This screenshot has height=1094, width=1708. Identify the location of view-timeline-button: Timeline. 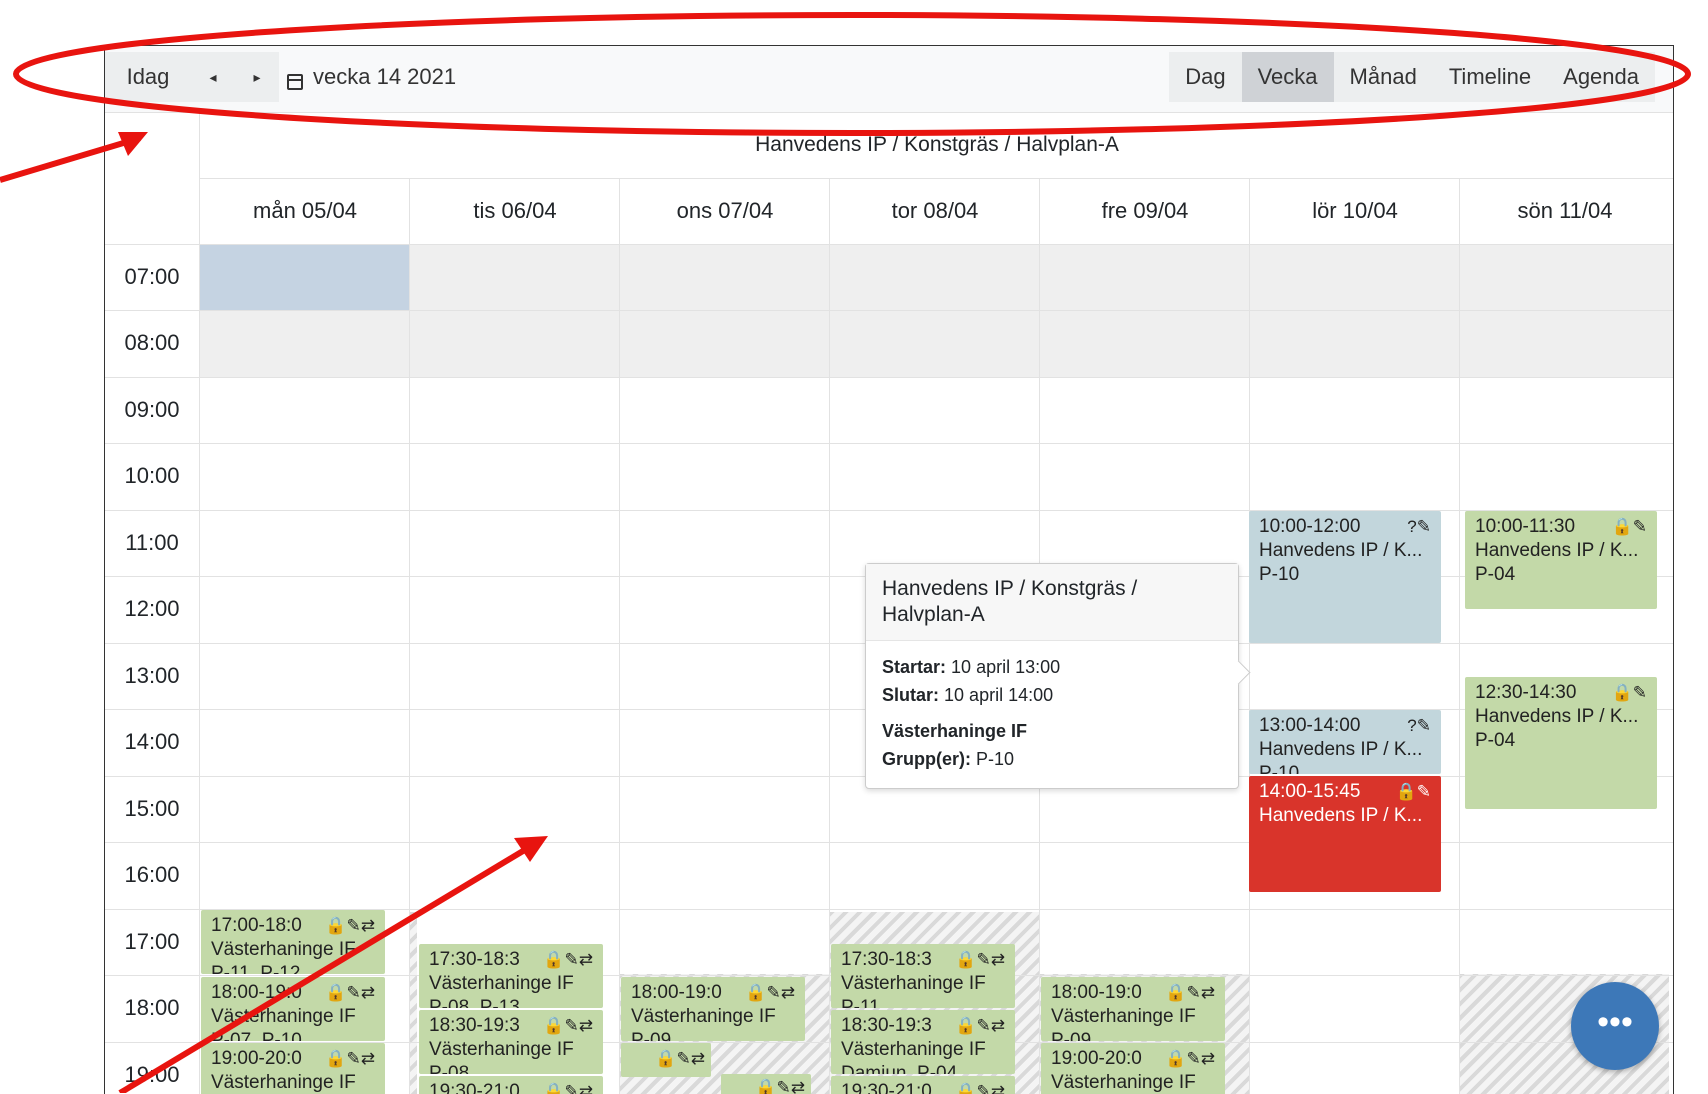
(1490, 77).